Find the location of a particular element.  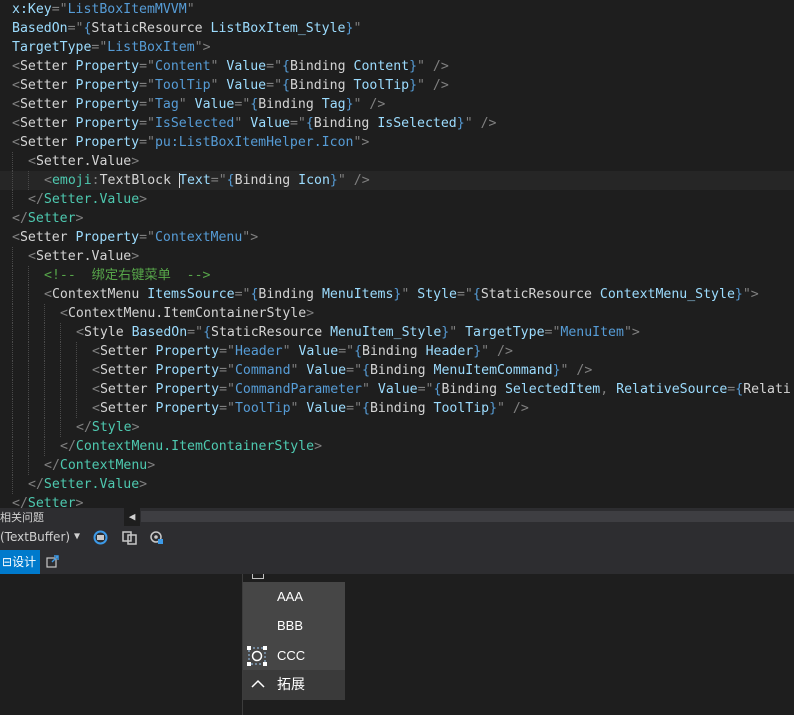

code-token: TextBlock is located at coordinates (139, 180).